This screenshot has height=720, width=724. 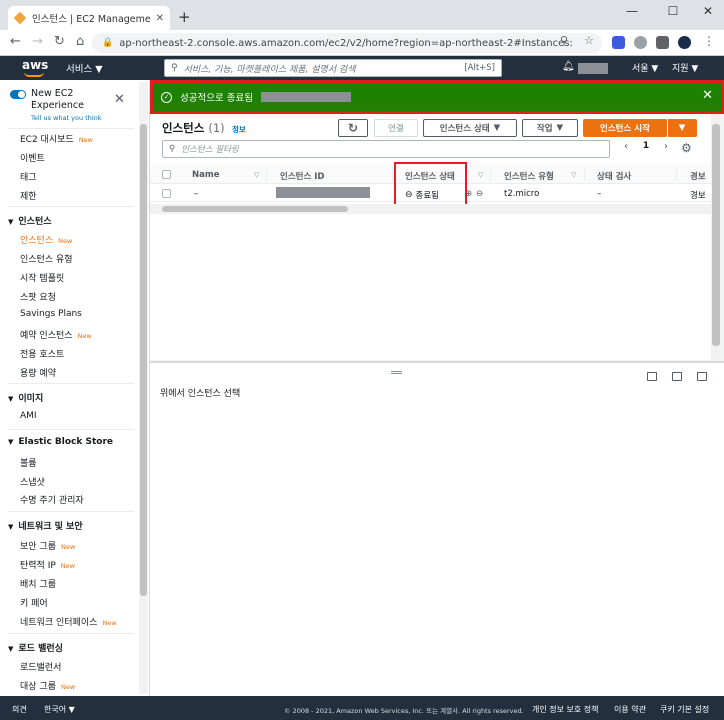 I want to click on close-window-icon: ✕, so click(x=708, y=11).